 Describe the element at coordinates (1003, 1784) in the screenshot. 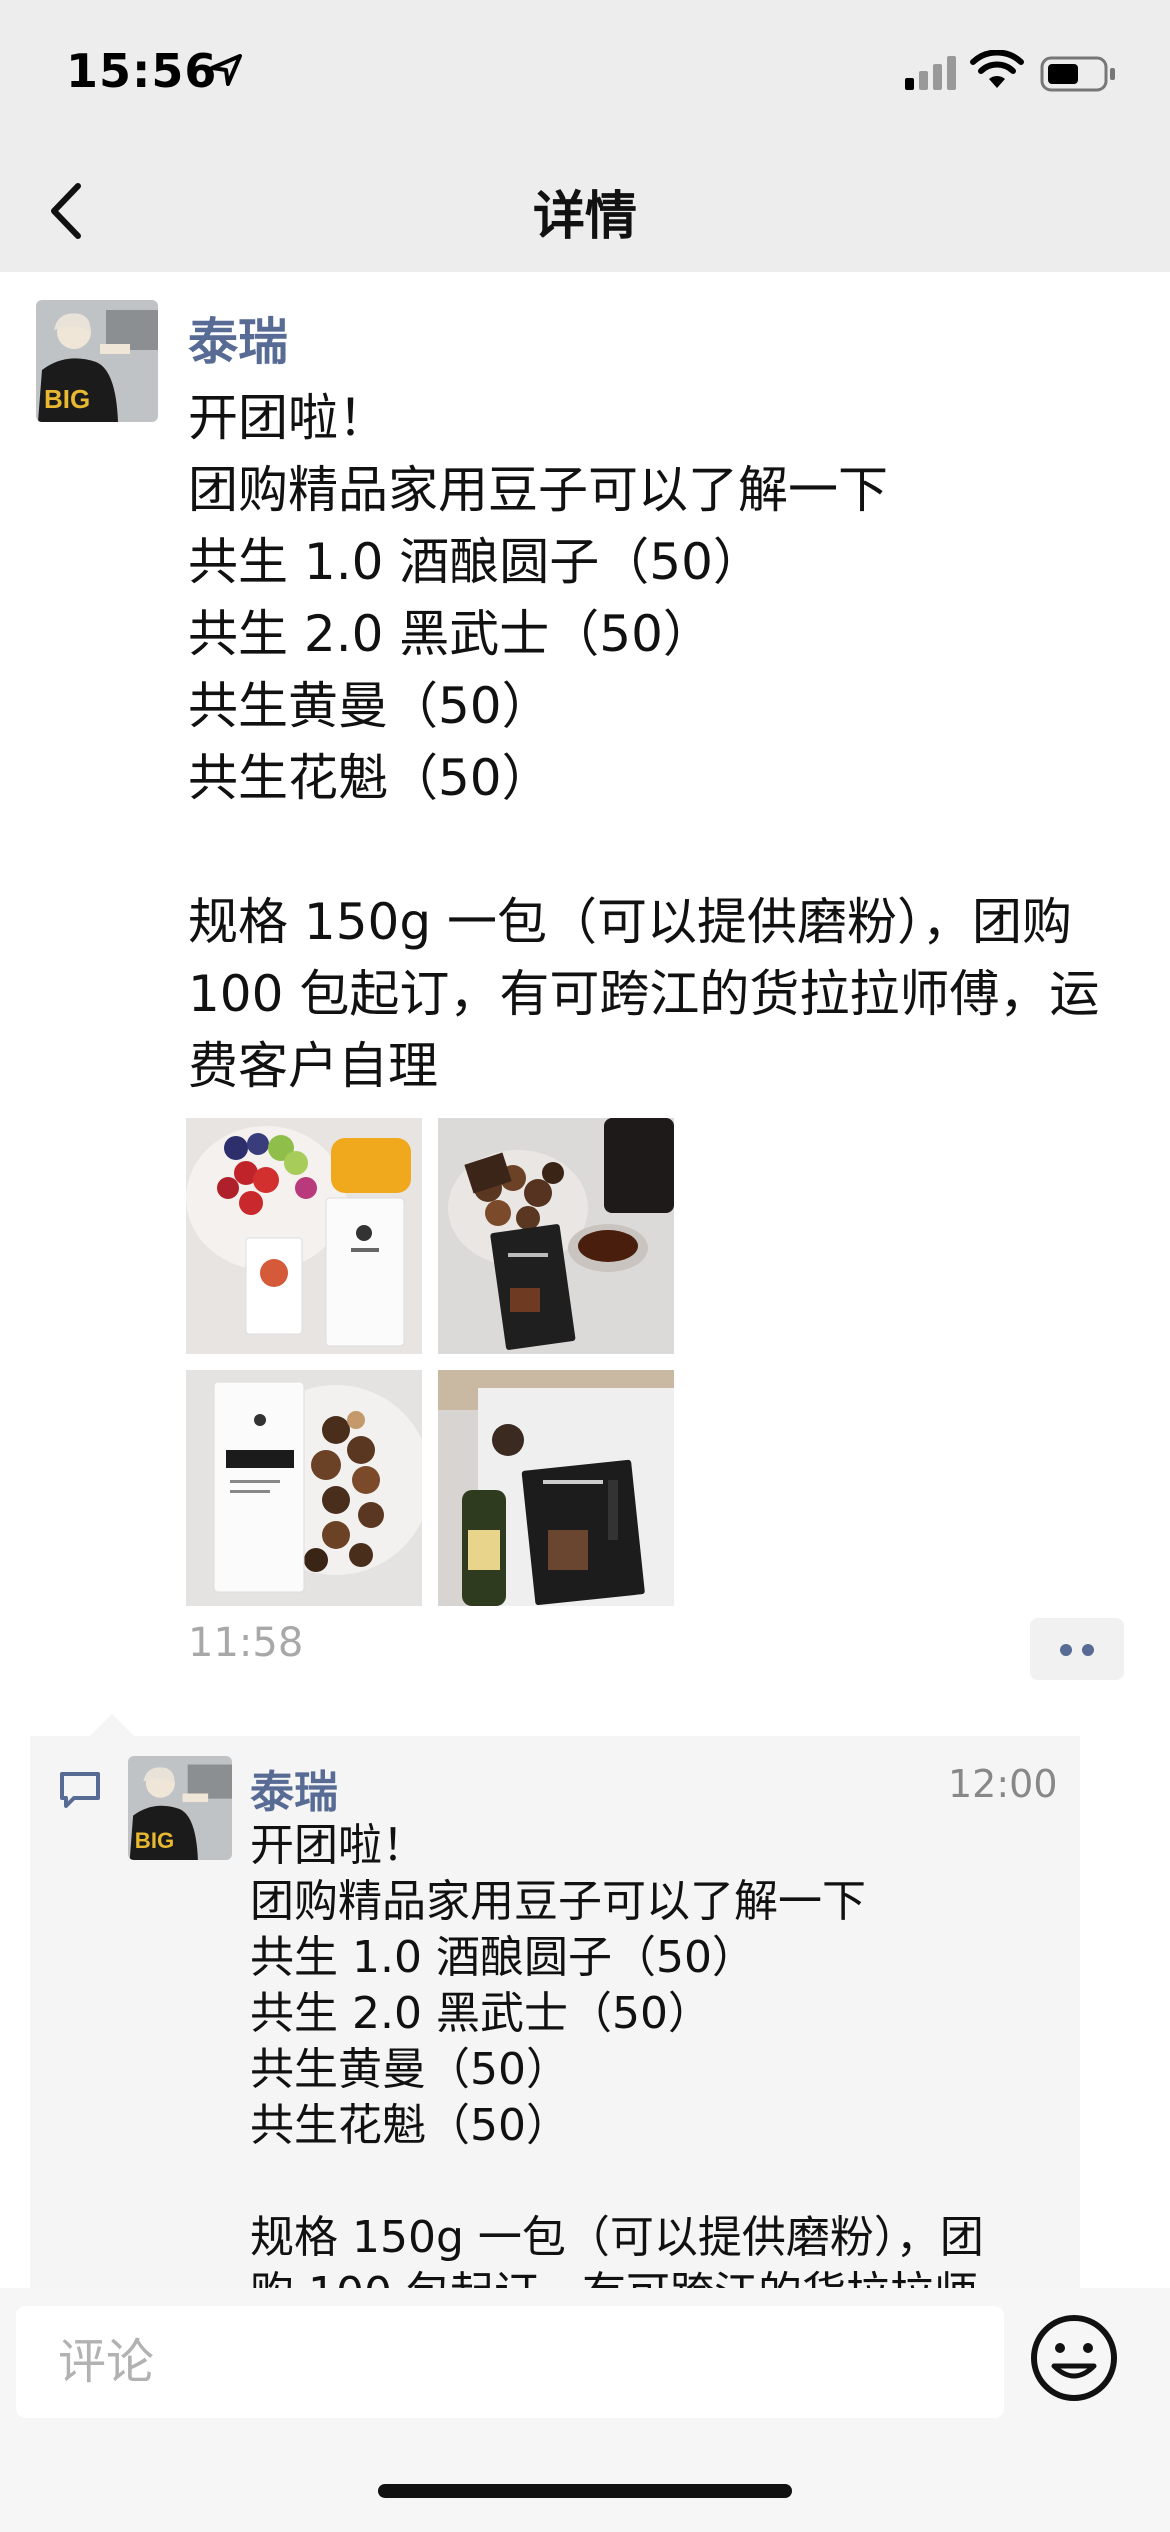

I see `comment-timestamp: 12:00` at that location.